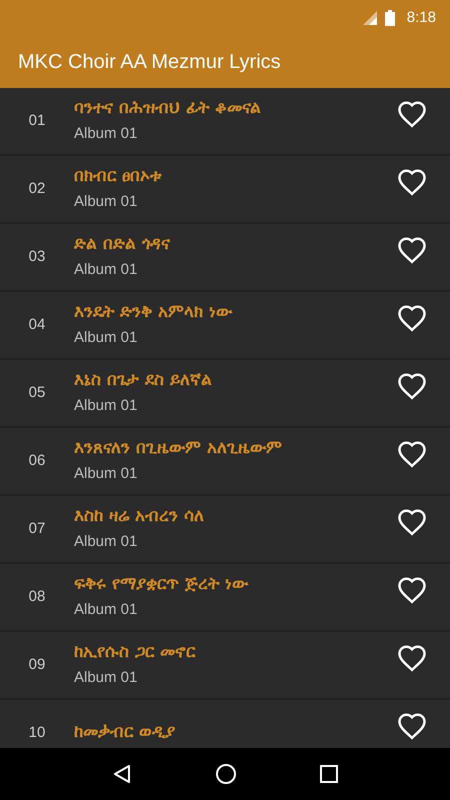 Image resolution: width=450 pixels, height=800 pixels. What do you see at coordinates (369, 18) in the screenshot?
I see `signal-icon` at bounding box center [369, 18].